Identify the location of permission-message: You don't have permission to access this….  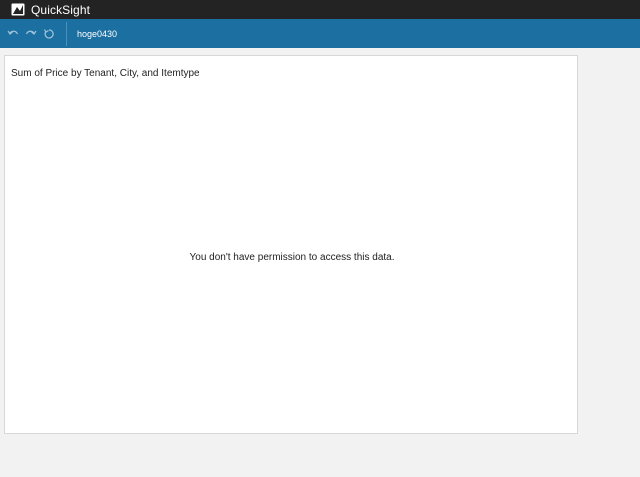
(292, 257).